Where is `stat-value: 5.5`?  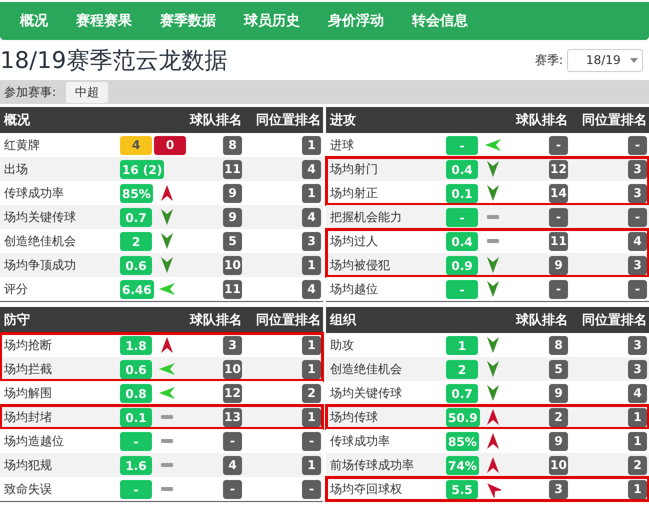
stat-value: 5.5 is located at coordinates (462, 490).